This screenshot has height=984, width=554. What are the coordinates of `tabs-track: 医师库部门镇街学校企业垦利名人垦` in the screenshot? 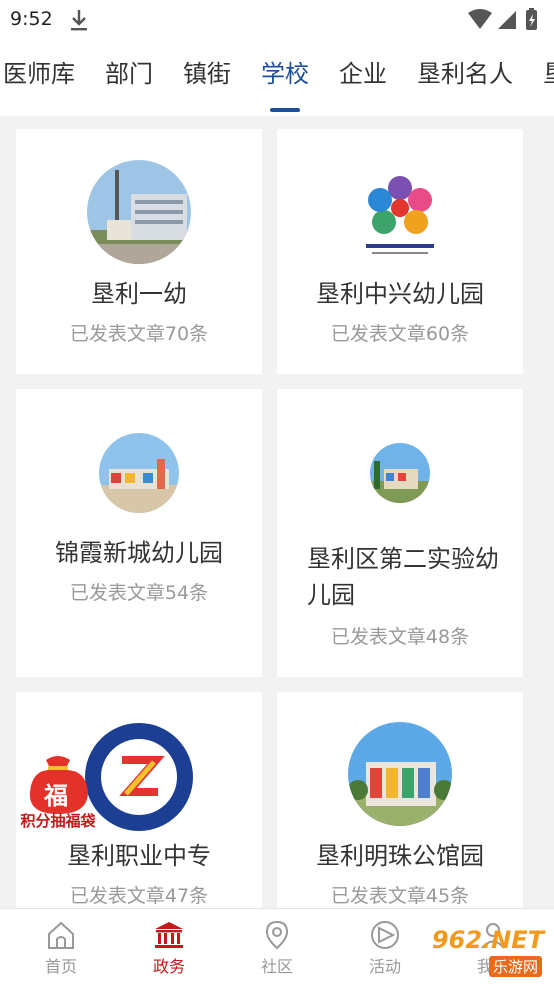 It's located at (277, 78).